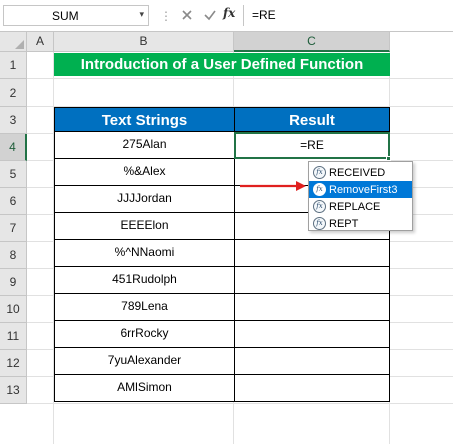 Image resolution: width=453 pixels, height=444 pixels. I want to click on row-header-2: 2, so click(13, 93).